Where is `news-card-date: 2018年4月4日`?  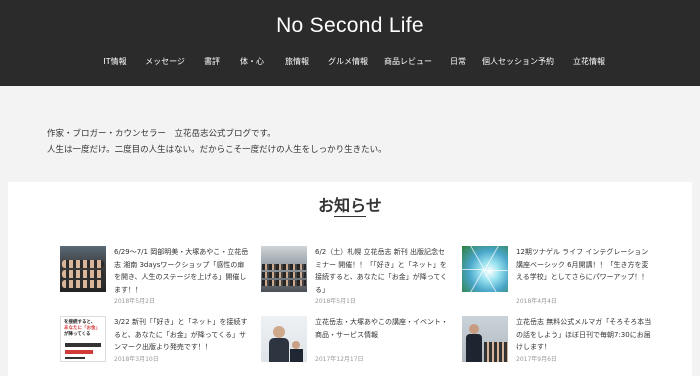 news-card-date: 2018年4月4日 is located at coordinates (536, 301).